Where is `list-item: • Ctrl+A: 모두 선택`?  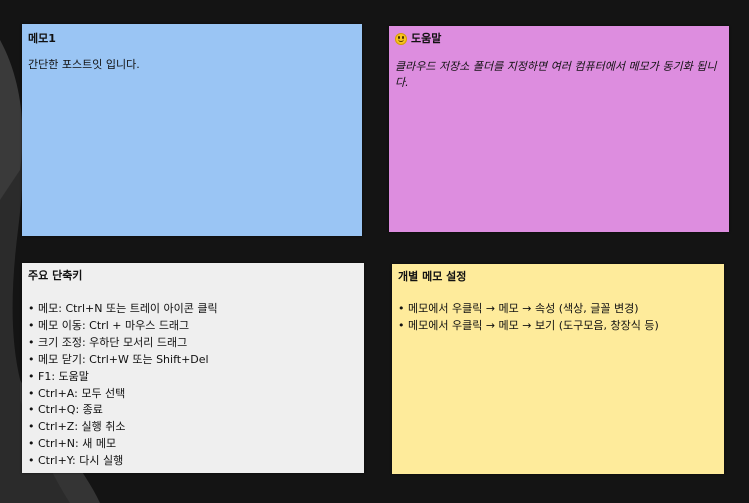 list-item: • Ctrl+A: 모두 선택 is located at coordinates (77, 393).